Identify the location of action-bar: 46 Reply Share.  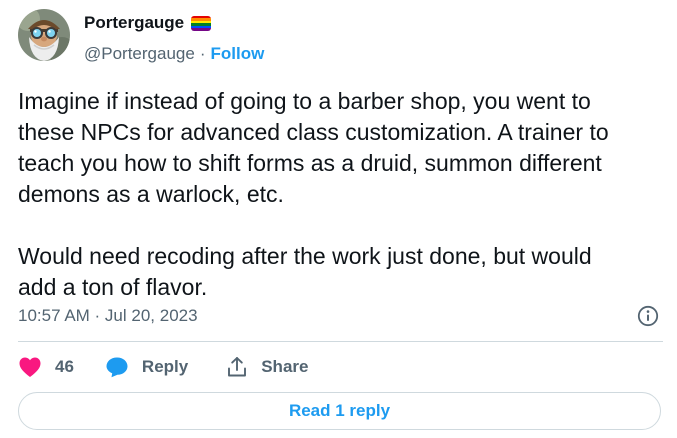
(163, 367).